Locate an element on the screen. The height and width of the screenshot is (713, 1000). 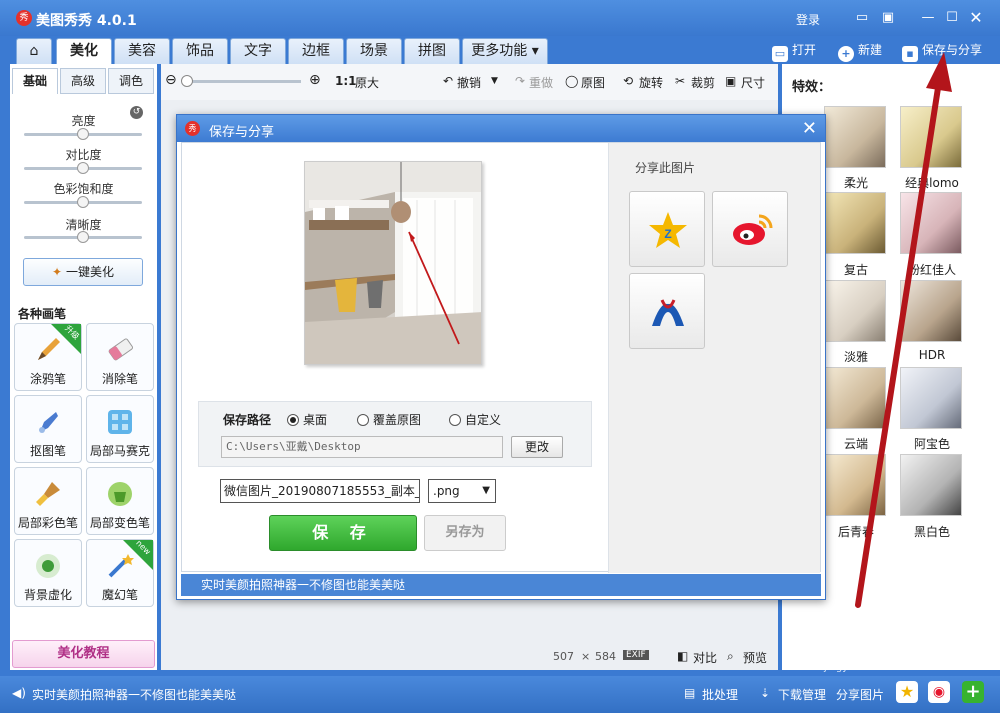
skin-icon: ▣ is located at coordinates (888, 18).